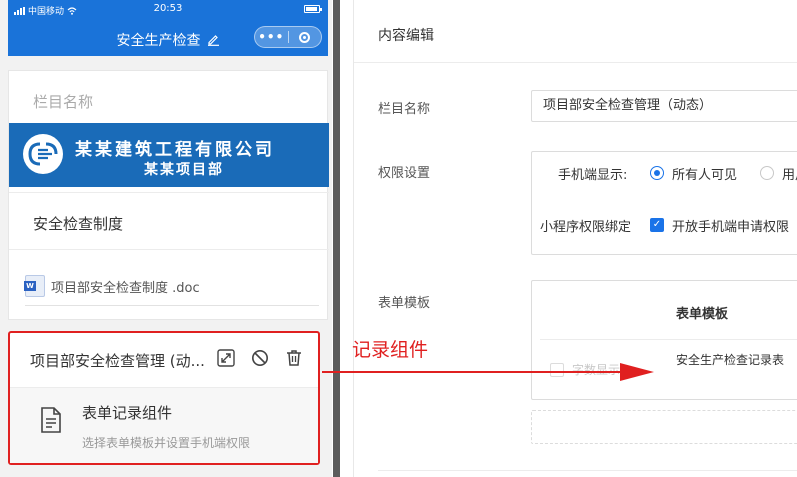  What do you see at coordinates (657, 225) in the screenshot?
I see `checkbox-open-apply: ✓` at bounding box center [657, 225].